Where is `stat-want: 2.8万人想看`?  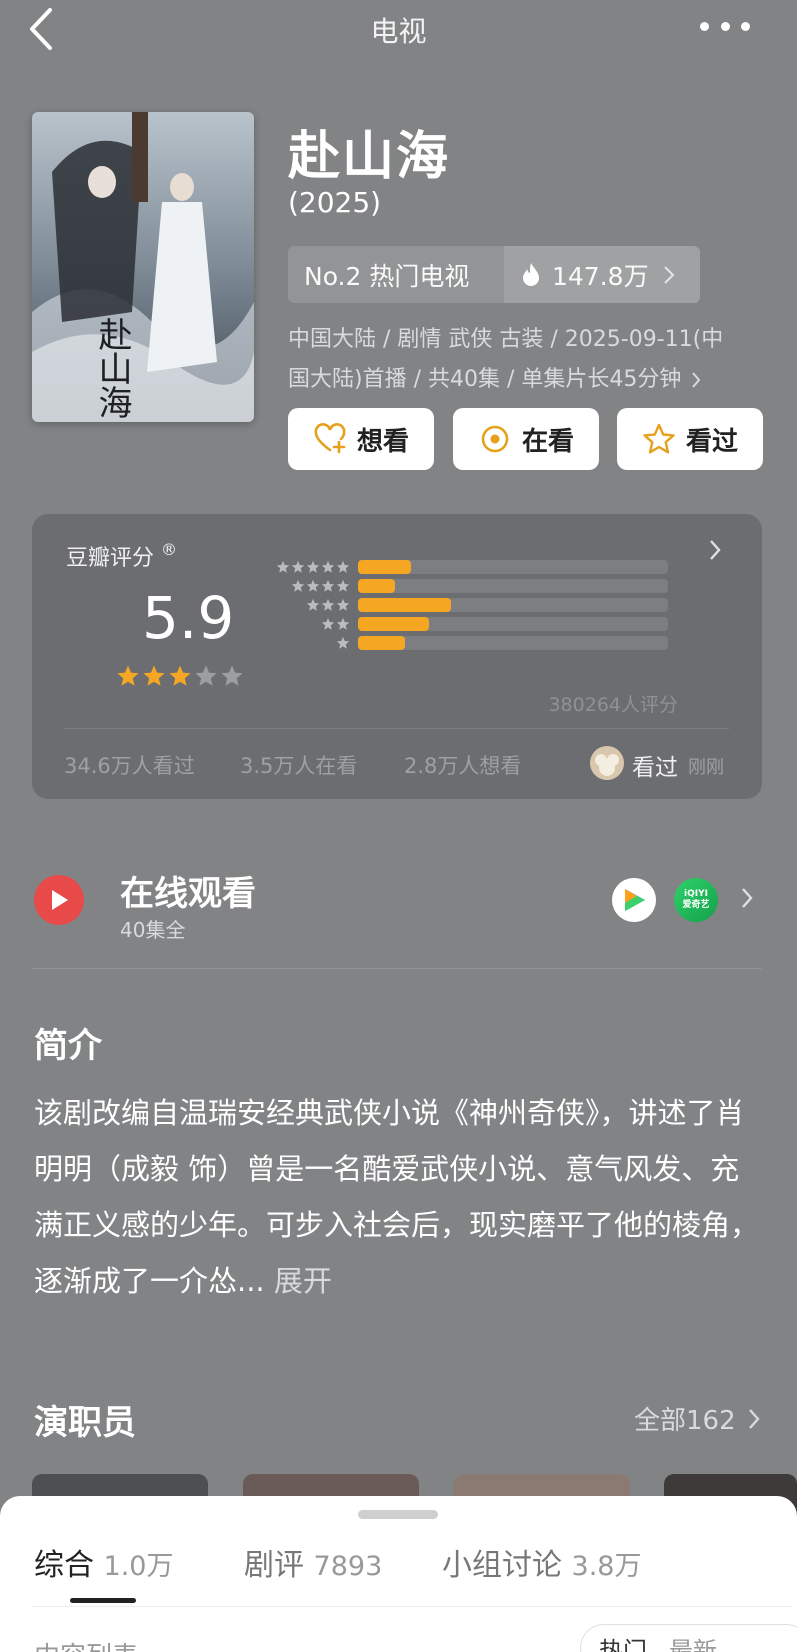 stat-want: 2.8万人想看 is located at coordinates (463, 766).